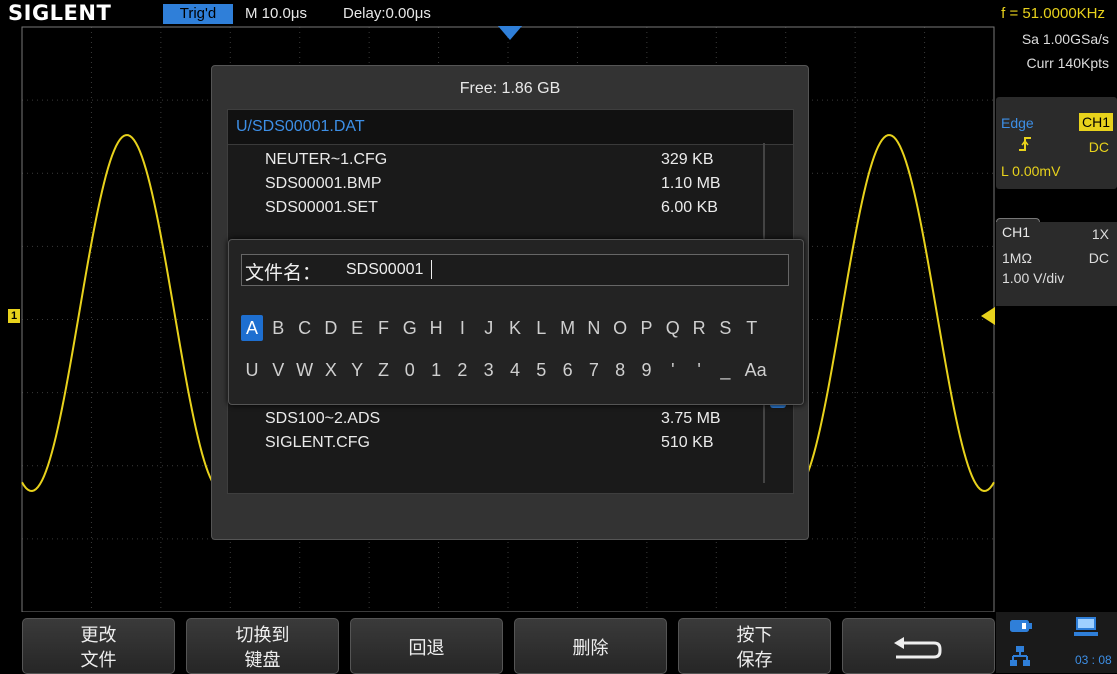  What do you see at coordinates (323, 418) in the screenshot?
I see `file-name: SDS100~2.ADS` at bounding box center [323, 418].